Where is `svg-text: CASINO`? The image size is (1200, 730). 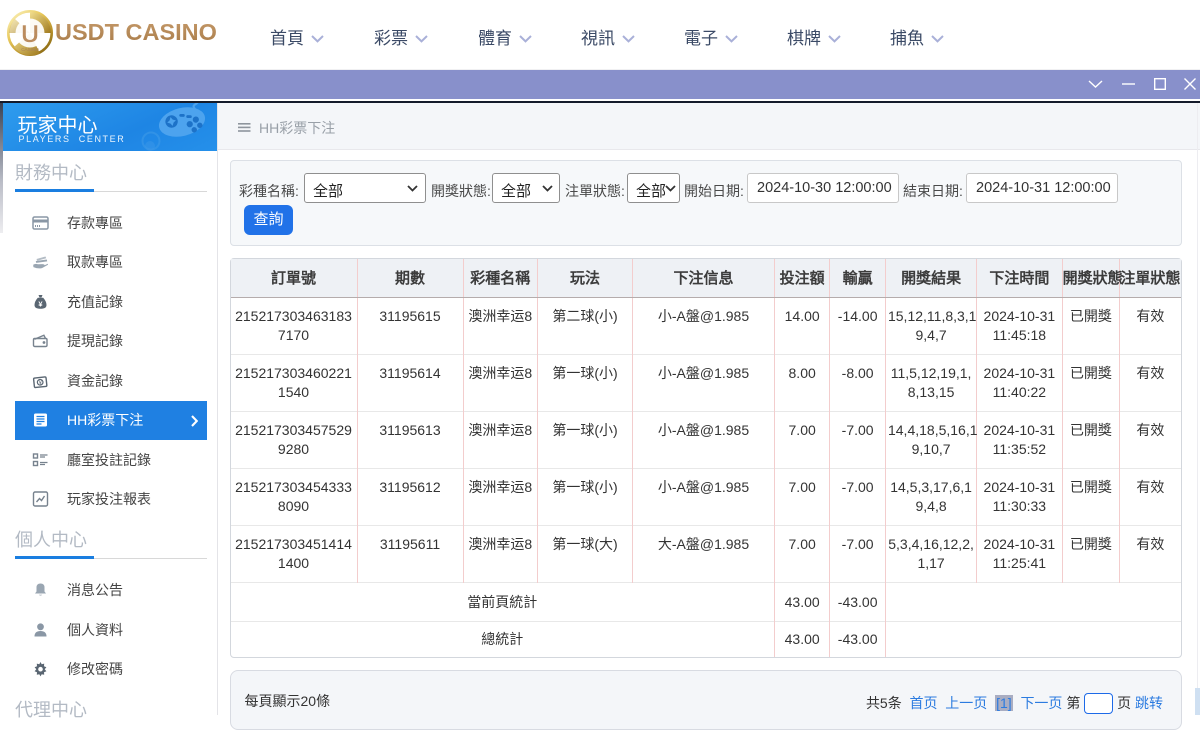 svg-text: CASINO is located at coordinates (30, 49).